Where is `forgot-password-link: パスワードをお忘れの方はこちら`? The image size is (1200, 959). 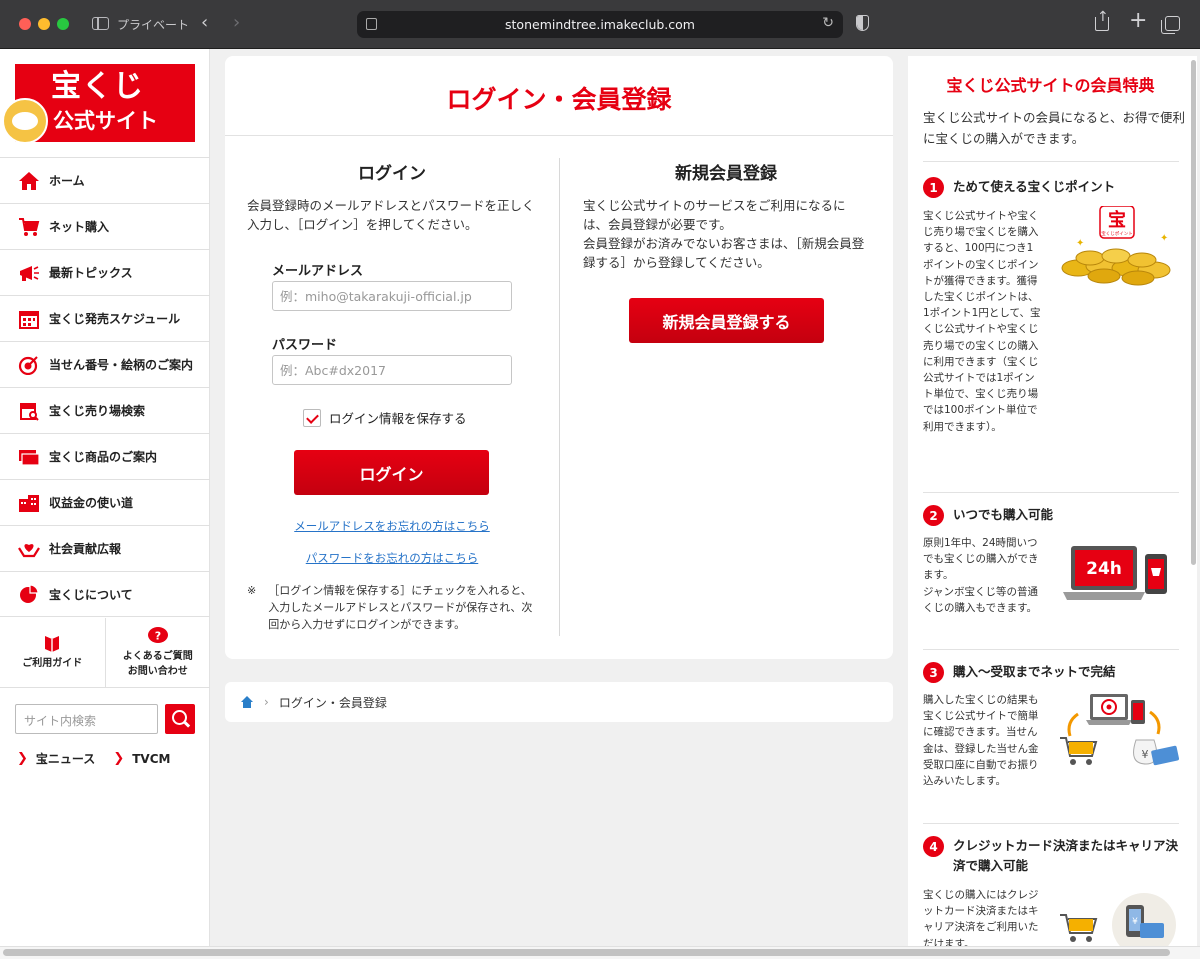 forgot-password-link: パスワードをお忘れの方はこちら is located at coordinates (392, 558).